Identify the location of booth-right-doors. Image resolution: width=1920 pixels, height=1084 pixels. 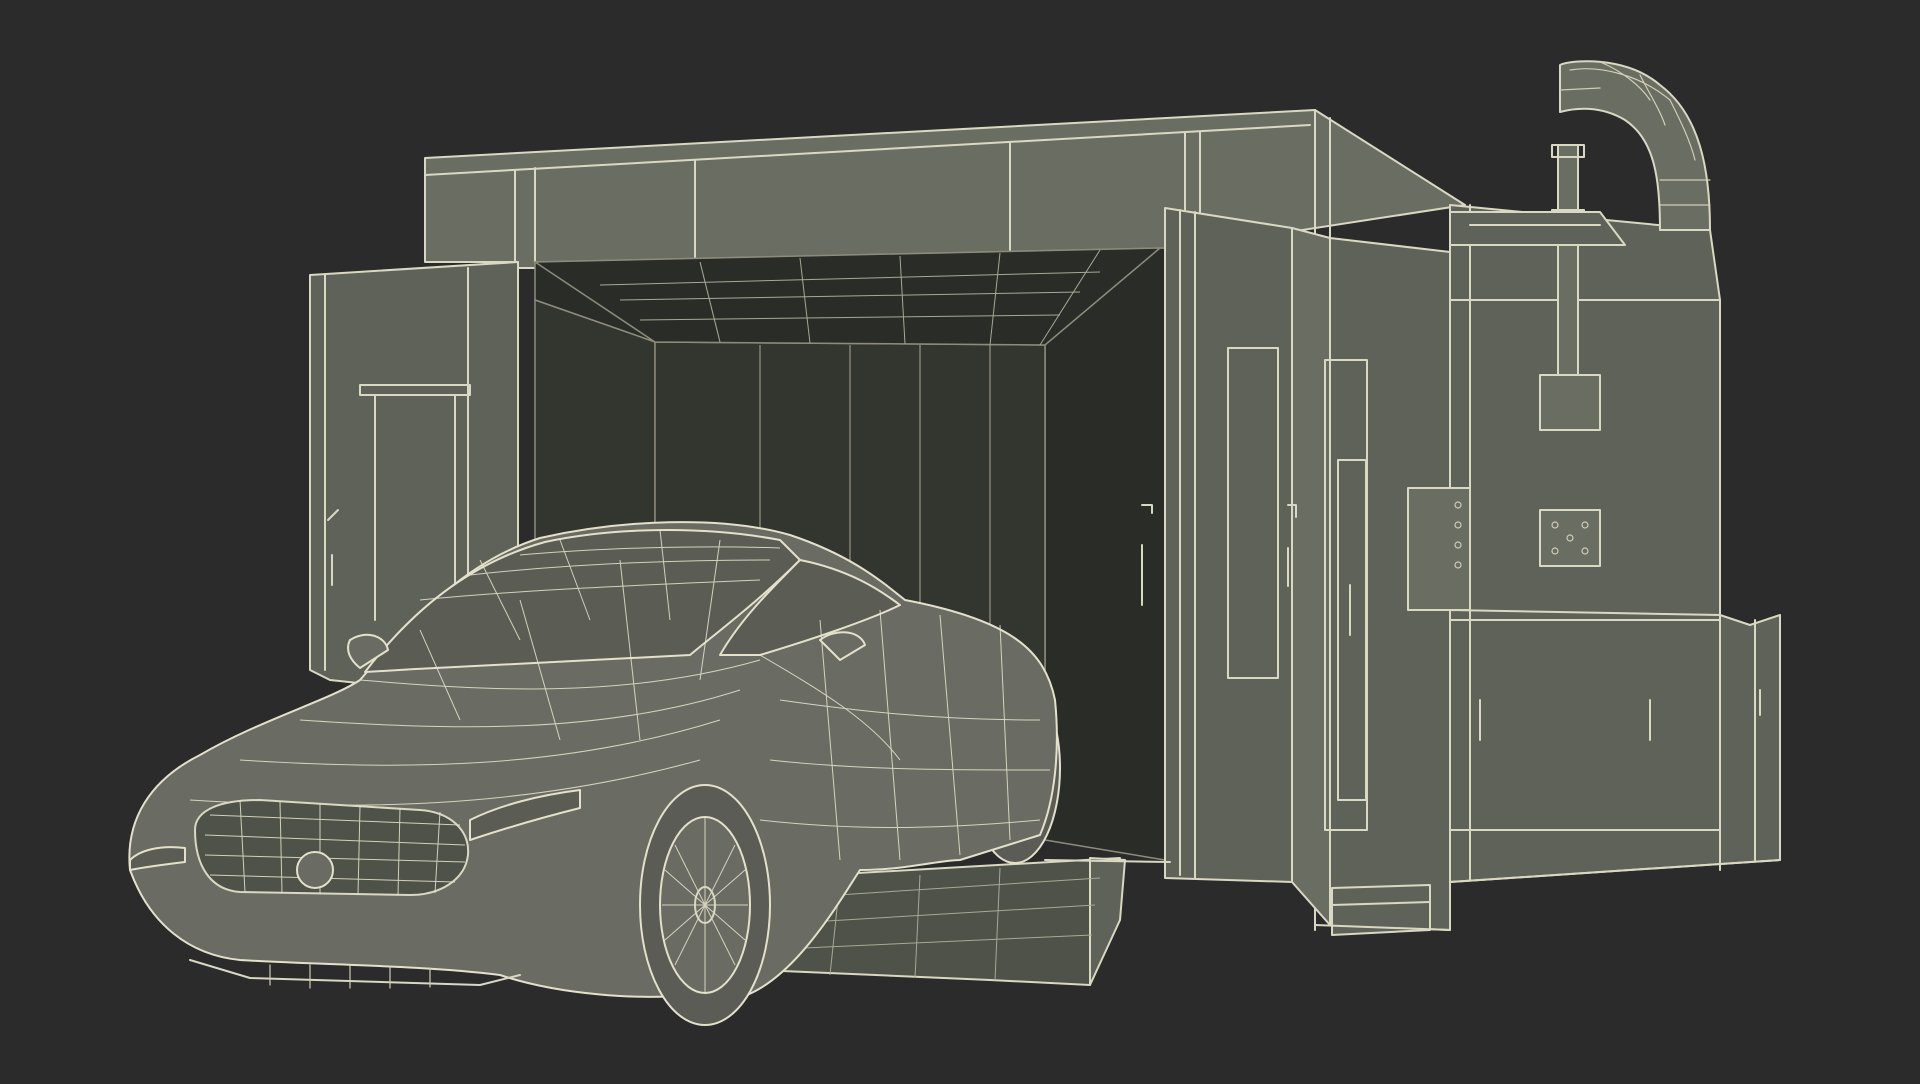
(1296, 569).